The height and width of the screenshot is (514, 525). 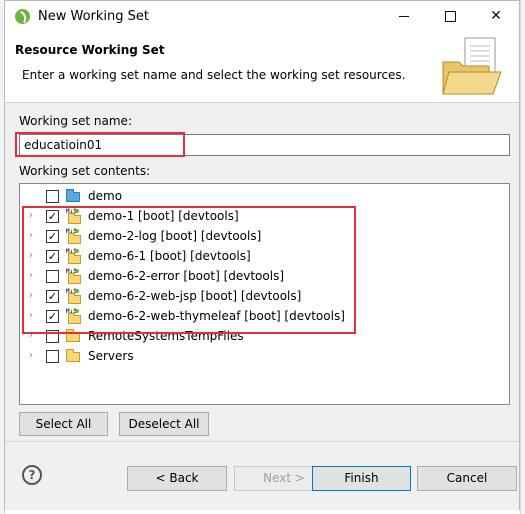 What do you see at coordinates (522, 257) in the screenshot?
I see `background-editor-right` at bounding box center [522, 257].